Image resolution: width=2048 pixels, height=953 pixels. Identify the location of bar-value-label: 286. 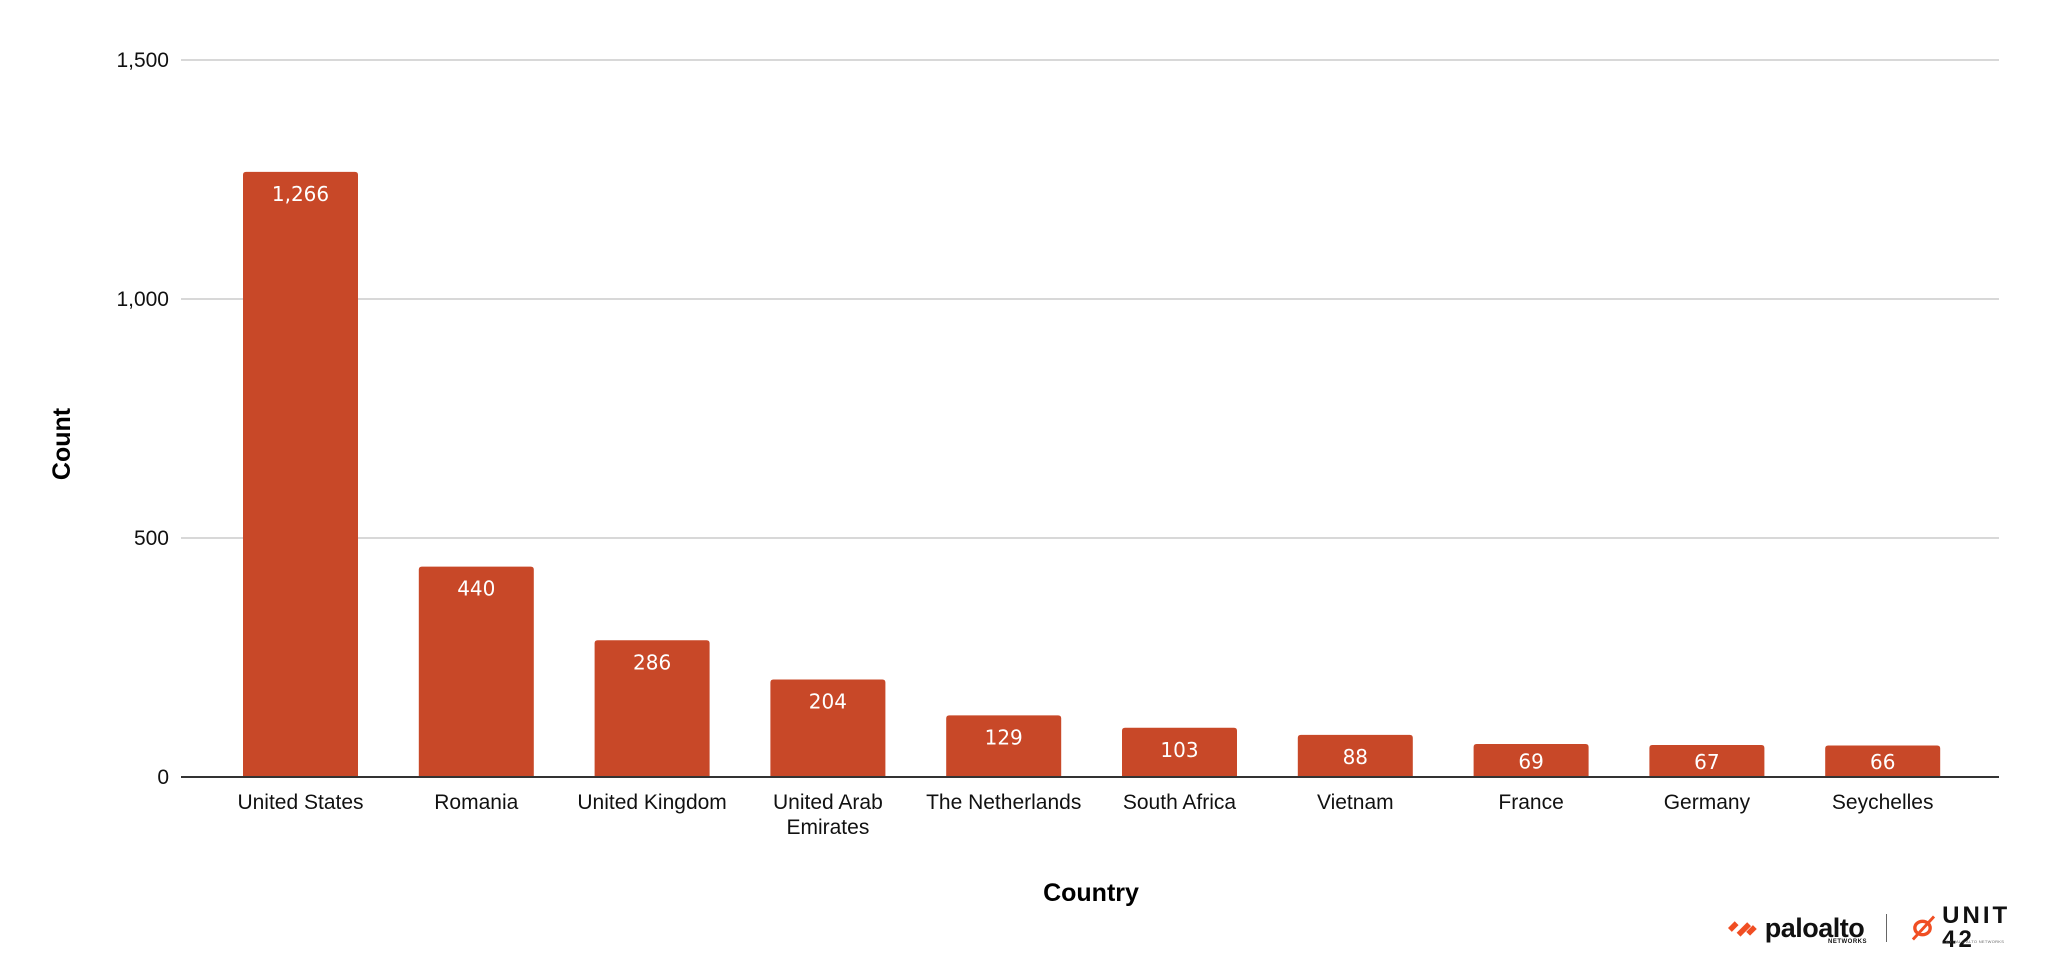
(652, 662).